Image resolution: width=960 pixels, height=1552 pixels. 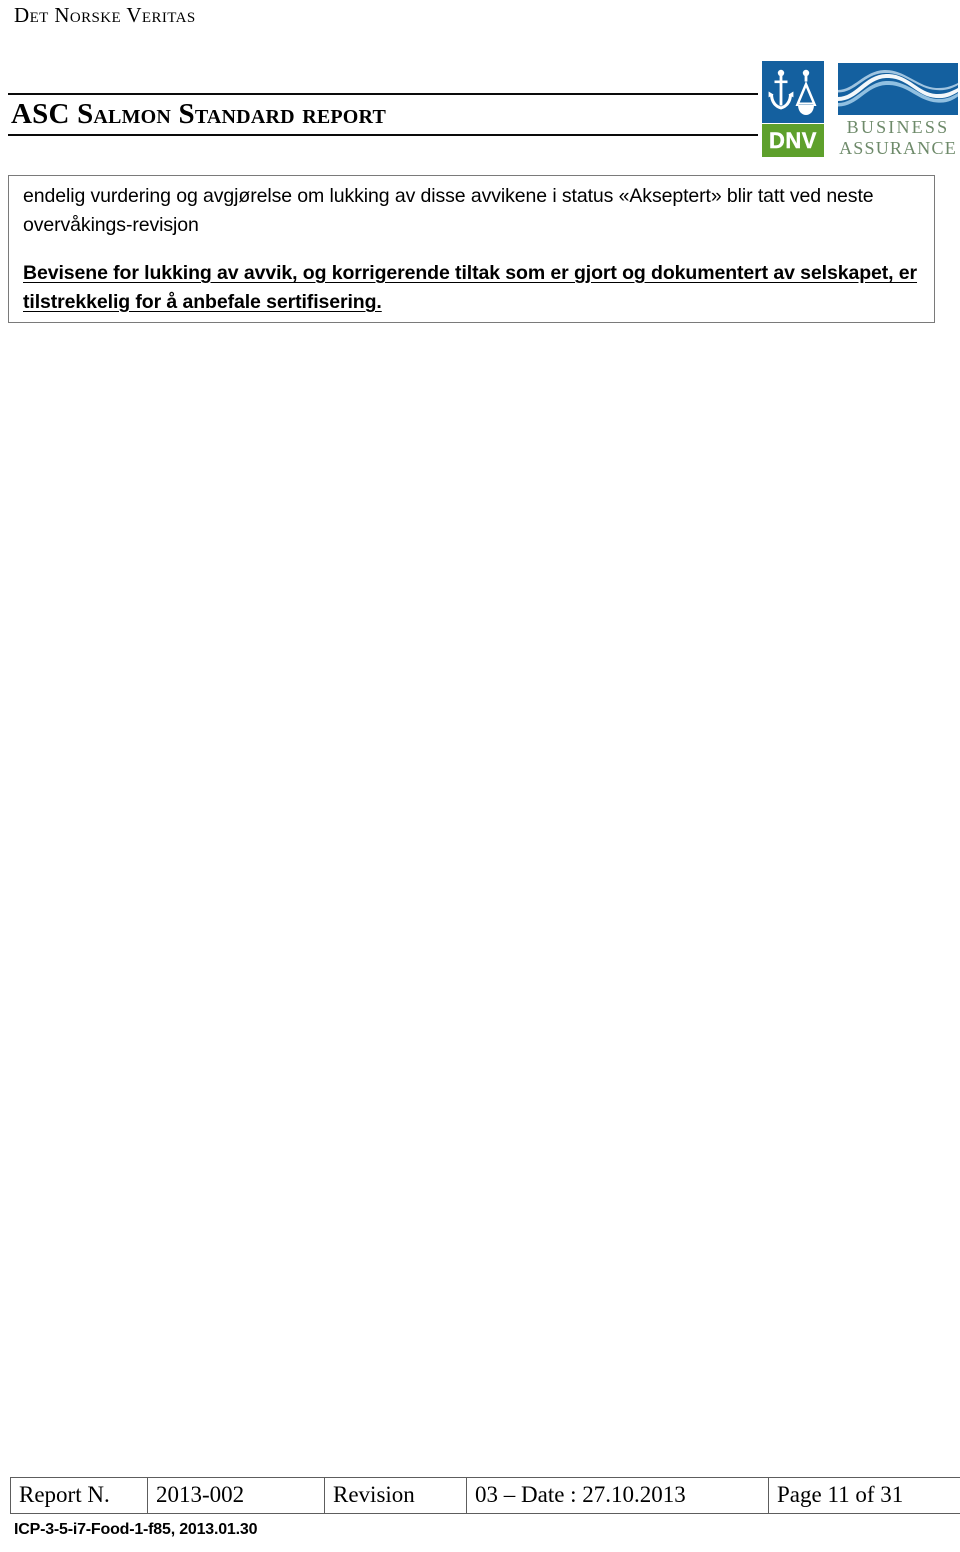 I want to click on dnv-logo: DNV, so click(x=793, y=109).